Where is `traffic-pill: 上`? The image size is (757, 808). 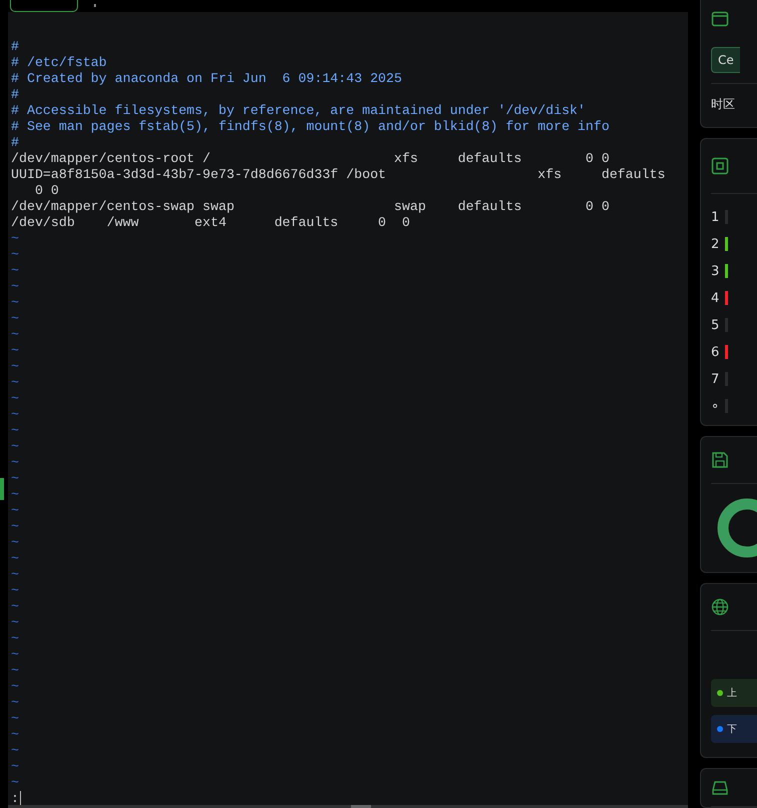 traffic-pill: 上 is located at coordinates (734, 693).